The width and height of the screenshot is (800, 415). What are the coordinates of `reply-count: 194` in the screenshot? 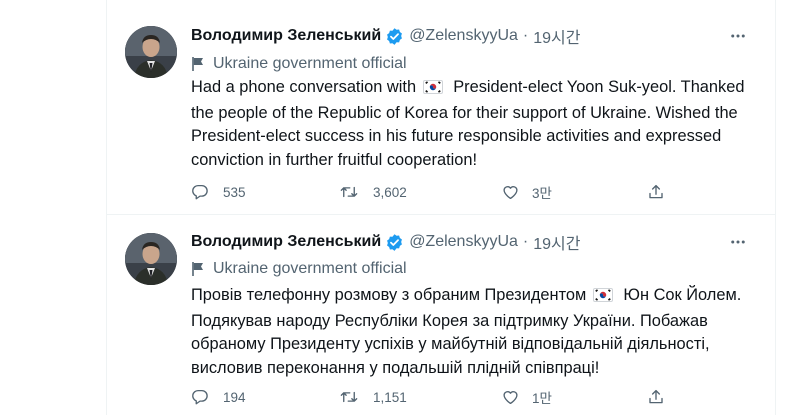 It's located at (234, 397).